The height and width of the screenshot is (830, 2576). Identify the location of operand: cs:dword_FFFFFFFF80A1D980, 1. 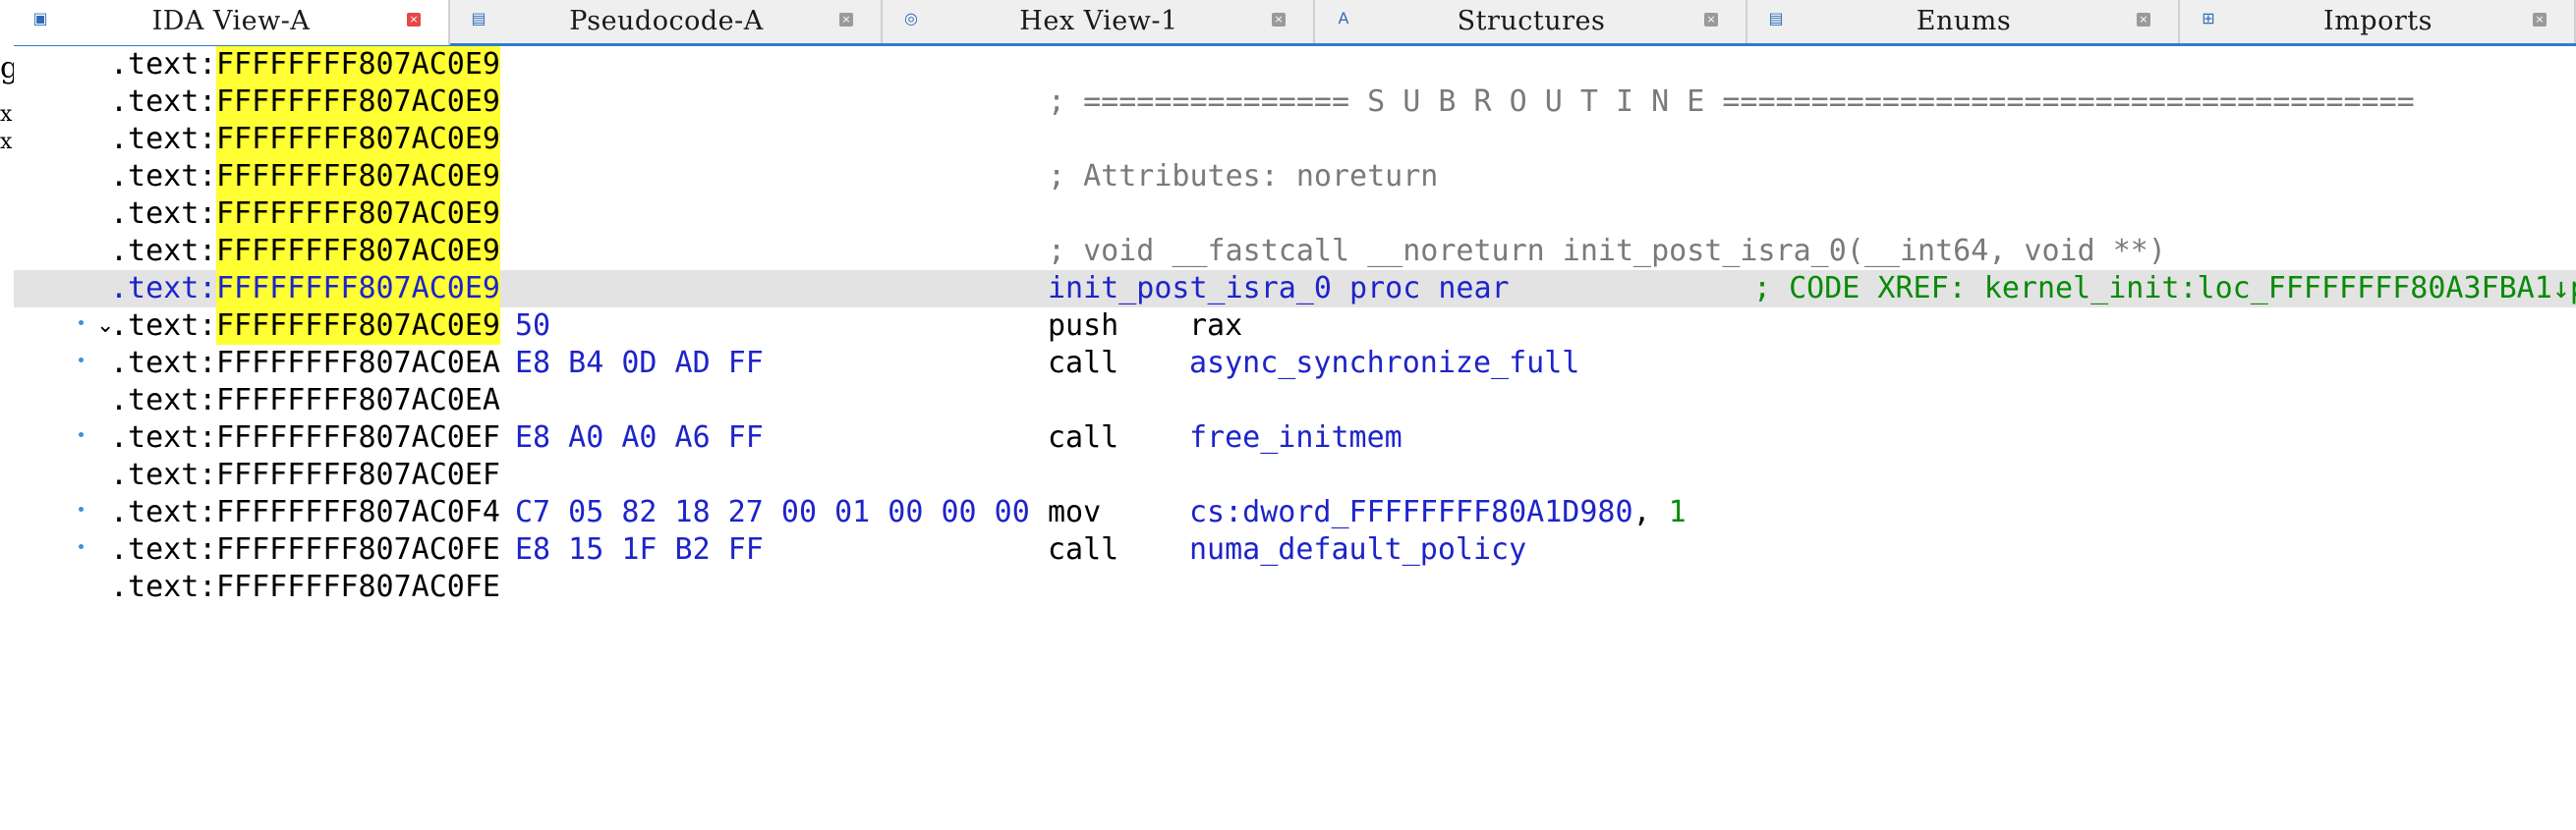
(1438, 512).